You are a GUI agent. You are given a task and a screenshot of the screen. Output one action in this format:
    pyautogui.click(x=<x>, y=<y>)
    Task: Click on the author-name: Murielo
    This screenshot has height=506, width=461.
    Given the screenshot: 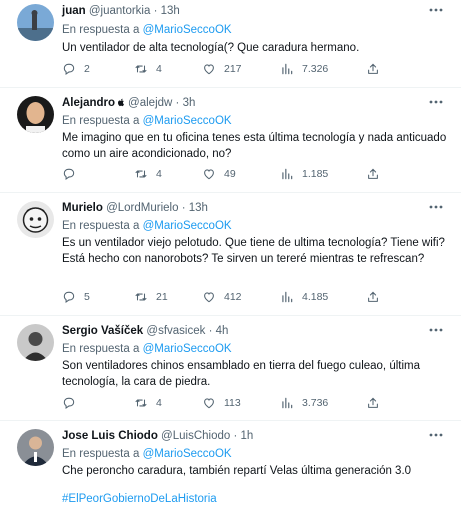 What is the action you would take?
    pyautogui.click(x=82, y=208)
    